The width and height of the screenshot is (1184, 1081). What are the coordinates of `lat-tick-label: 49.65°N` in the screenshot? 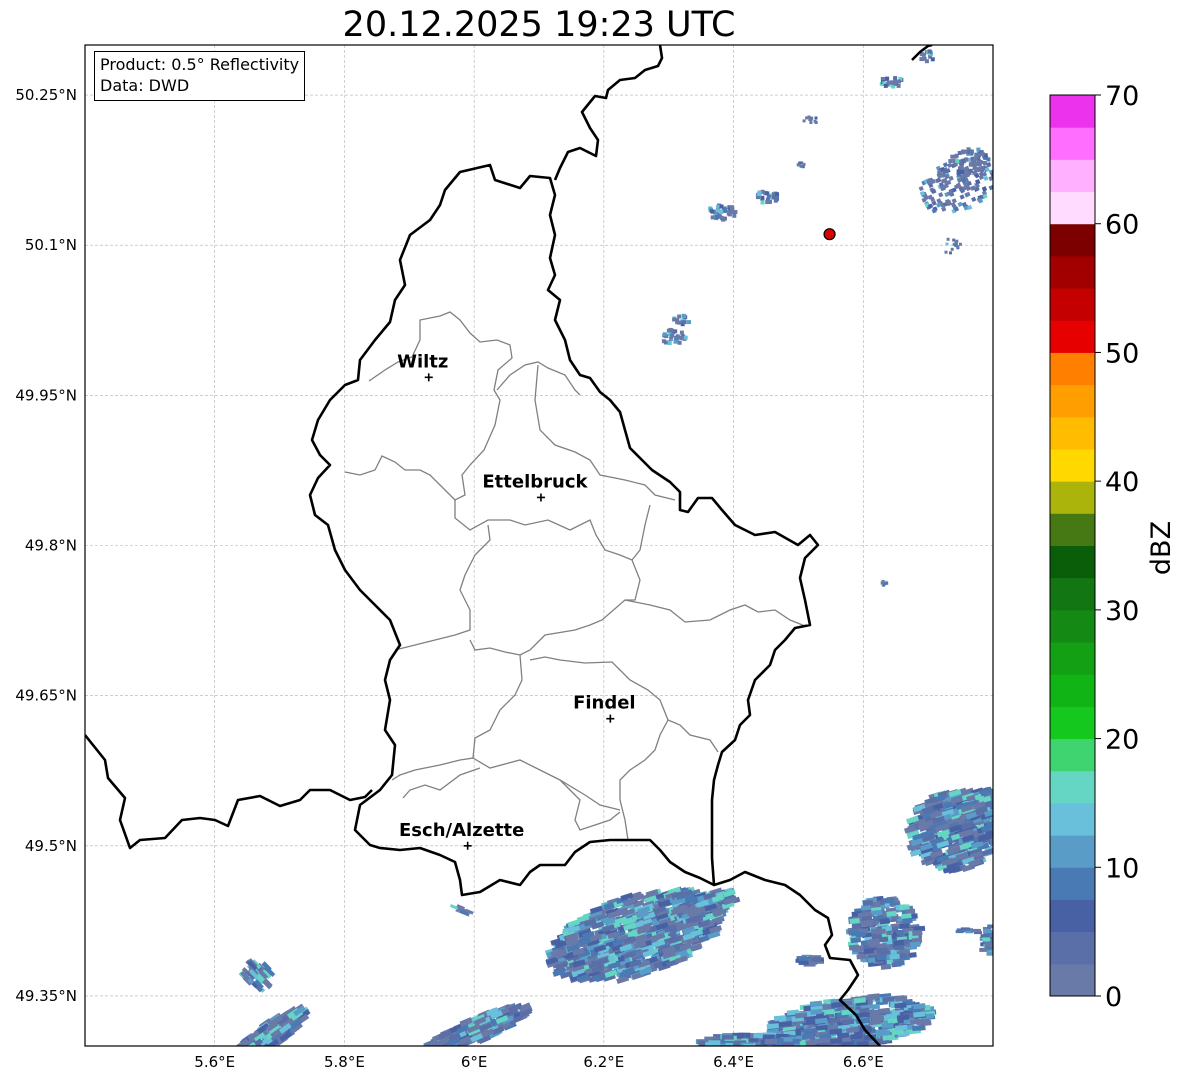 It's located at (46, 696).